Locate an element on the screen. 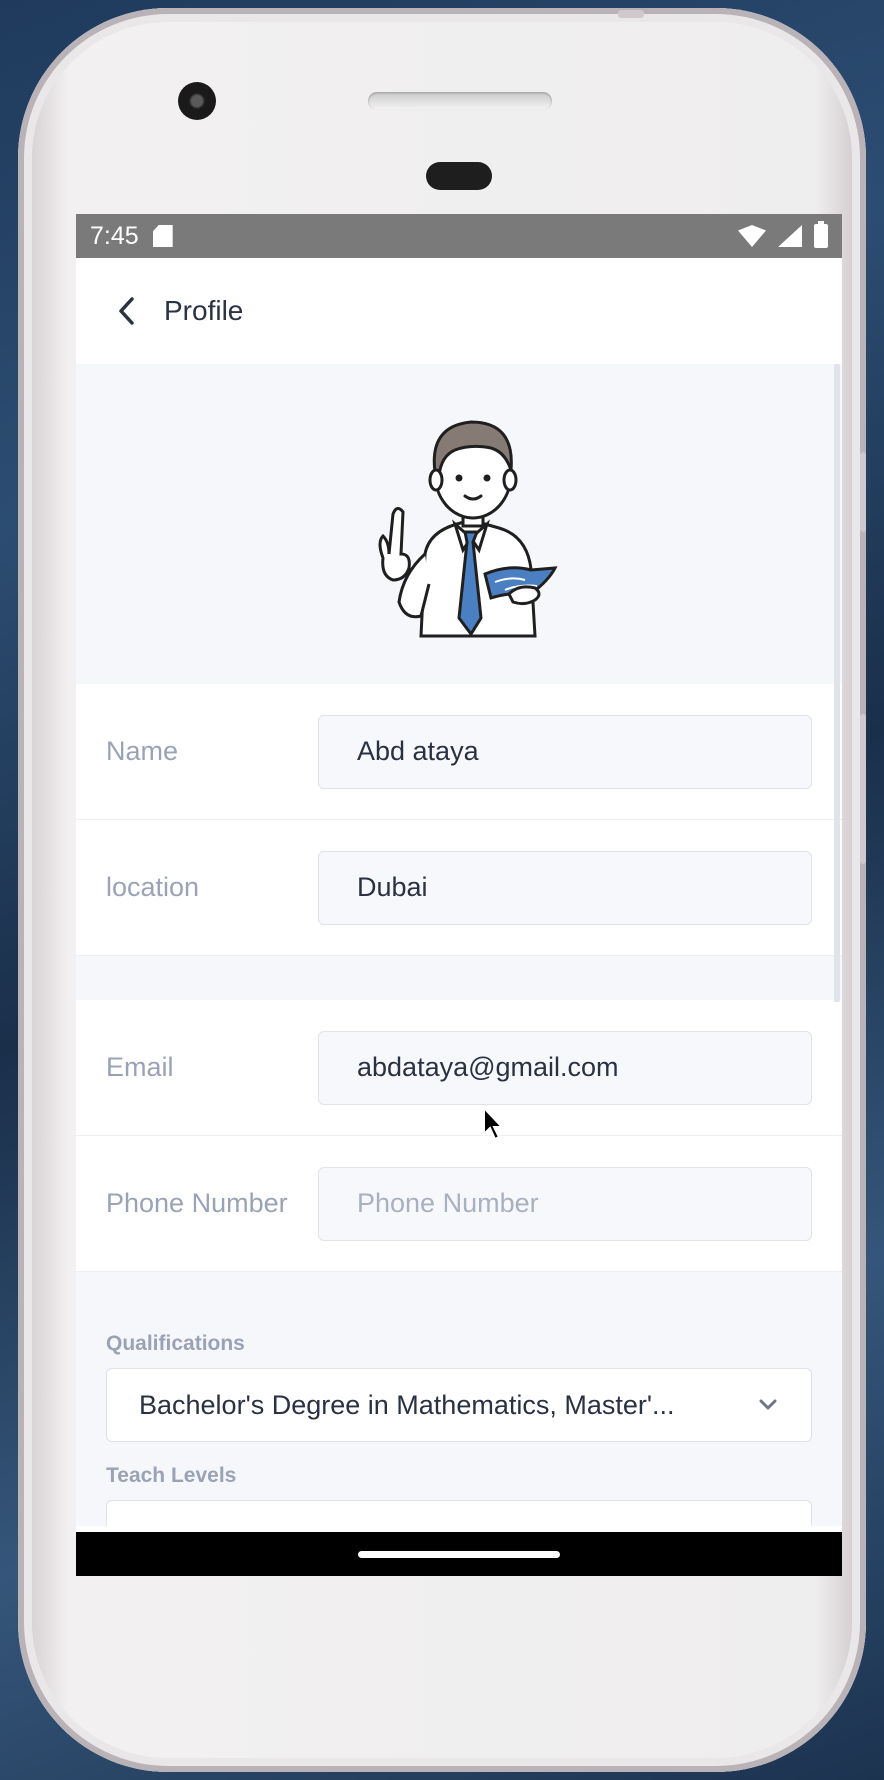  phone-label: Phone Number is located at coordinates (197, 1203).